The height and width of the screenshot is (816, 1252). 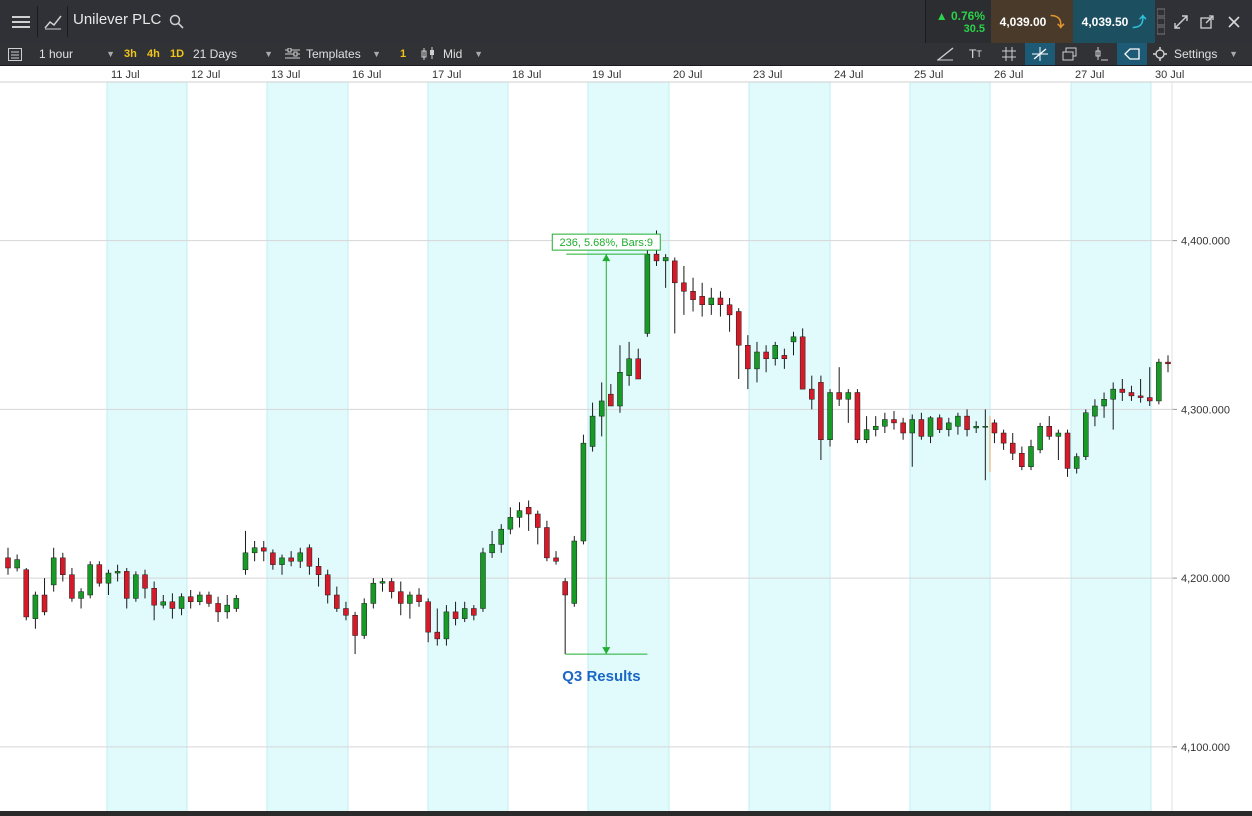 What do you see at coordinates (176, 21) in the screenshot?
I see `search-icon` at bounding box center [176, 21].